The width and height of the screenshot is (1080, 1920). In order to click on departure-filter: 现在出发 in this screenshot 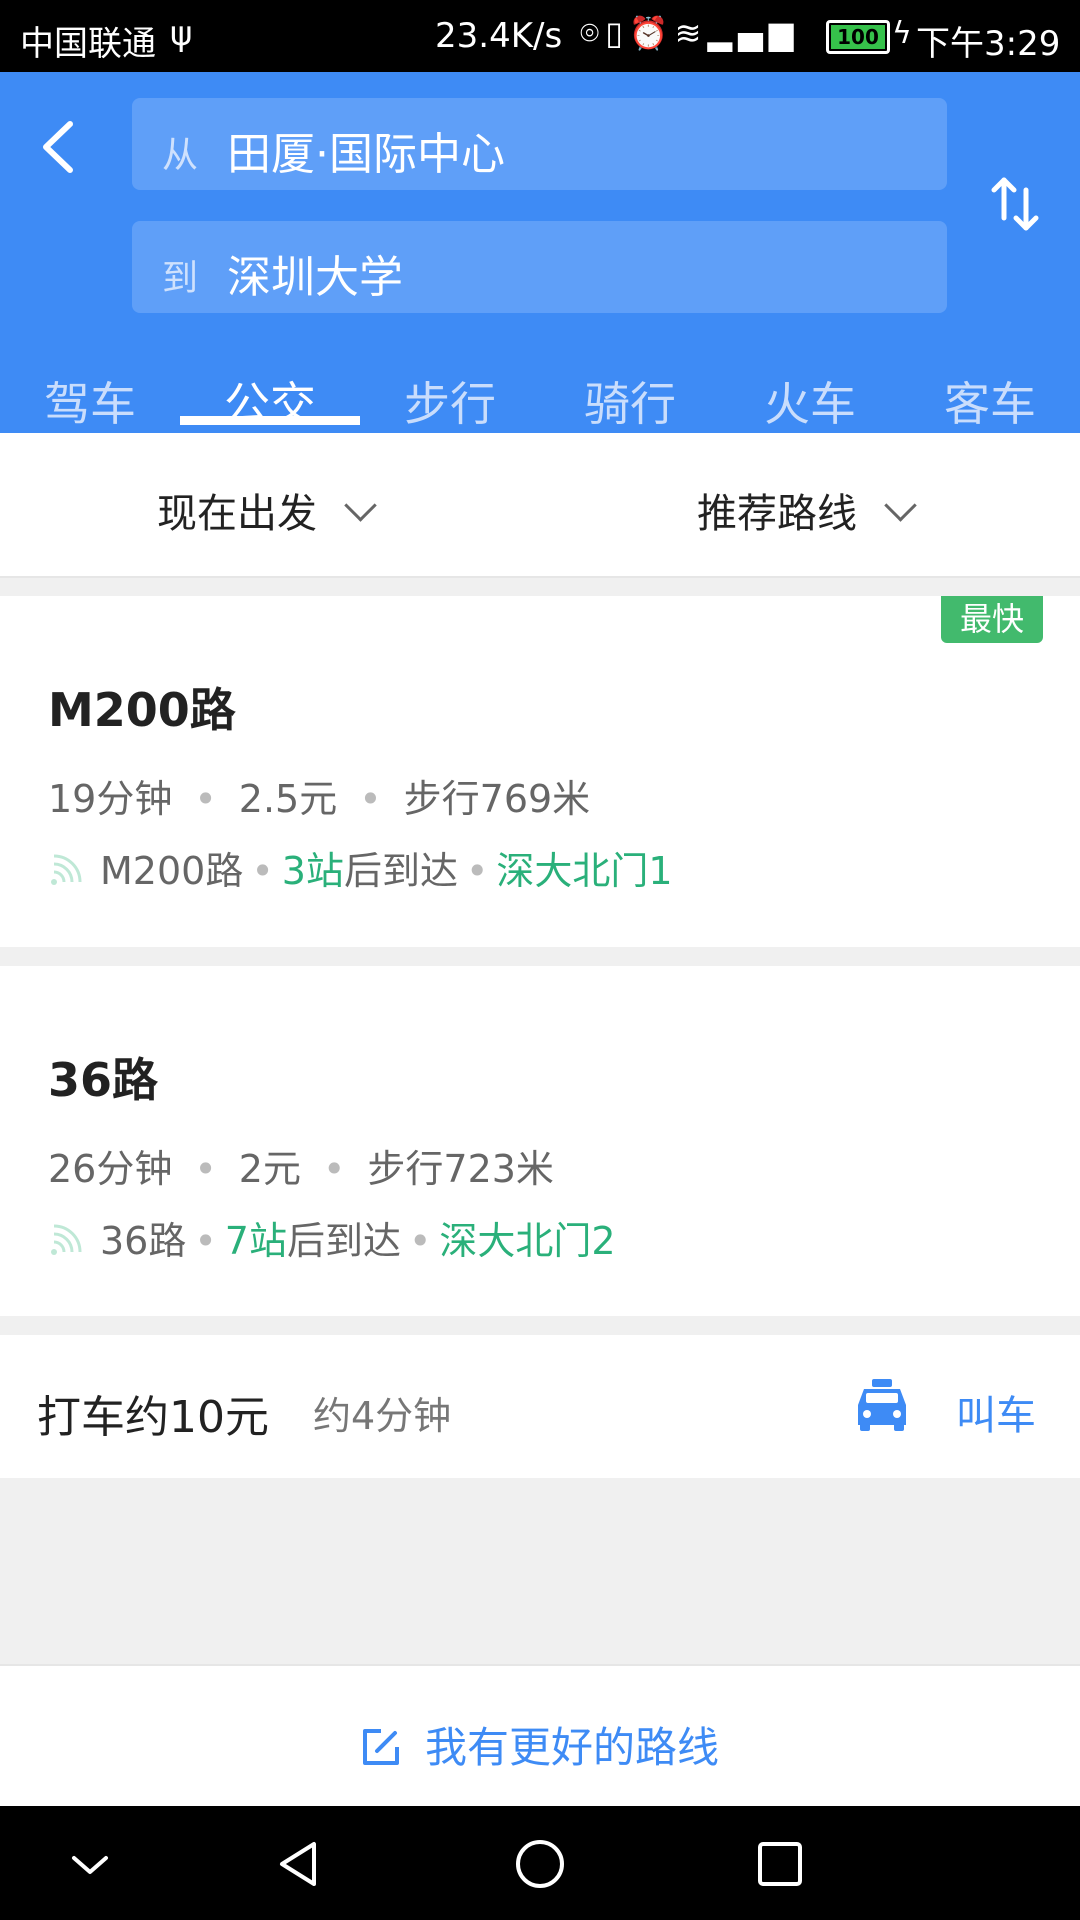, I will do `click(267, 510)`.